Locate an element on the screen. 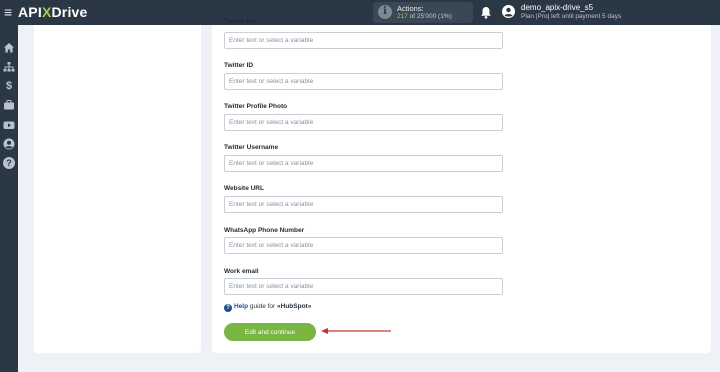 Image resolution: width=720 pixels, height=372 pixels. edit-and-continue-button: Edit and continue is located at coordinates (270, 332).